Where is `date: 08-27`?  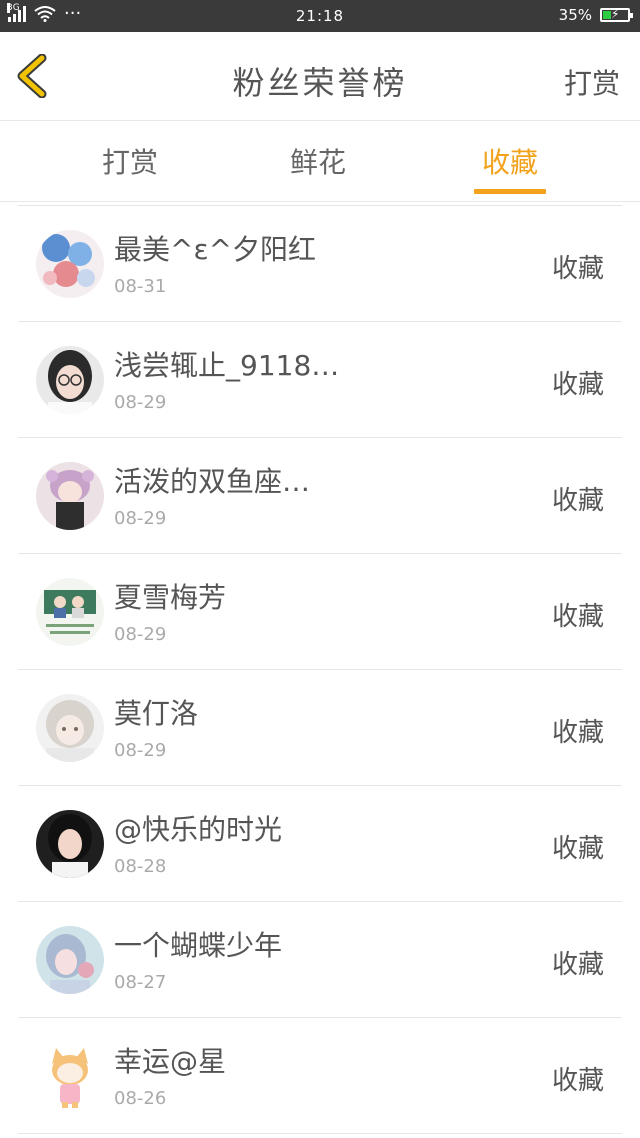
date: 08-27 is located at coordinates (140, 982).